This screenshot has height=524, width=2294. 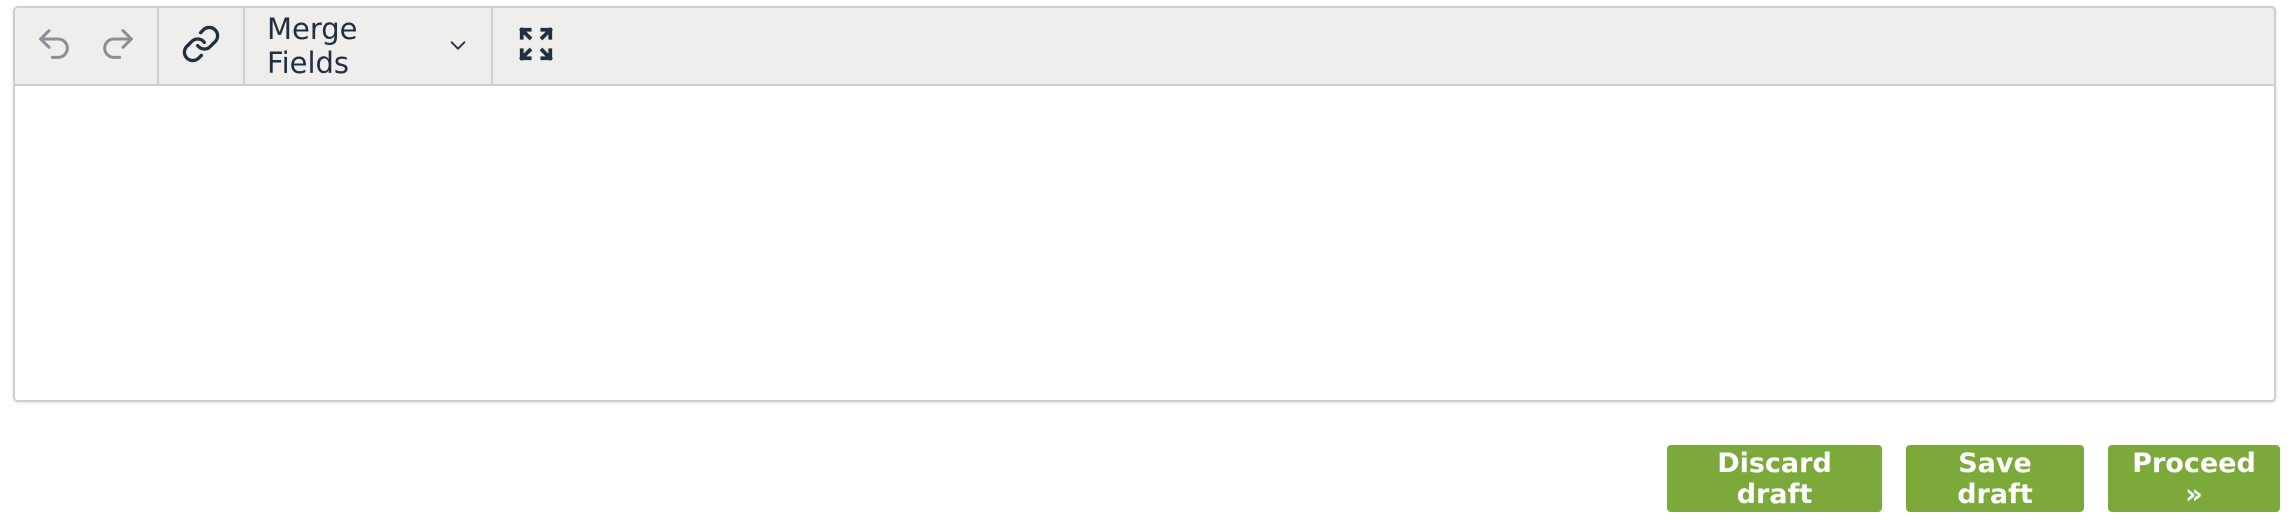 I want to click on fullscreen-icon, so click(x=536, y=46).